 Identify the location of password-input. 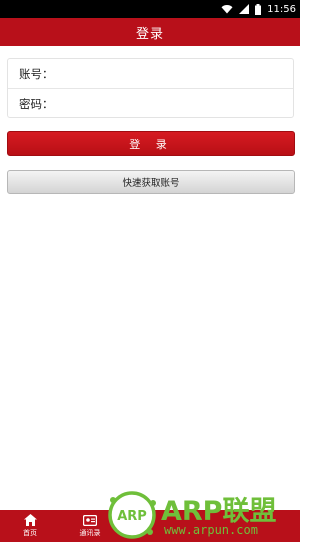
(173, 103).